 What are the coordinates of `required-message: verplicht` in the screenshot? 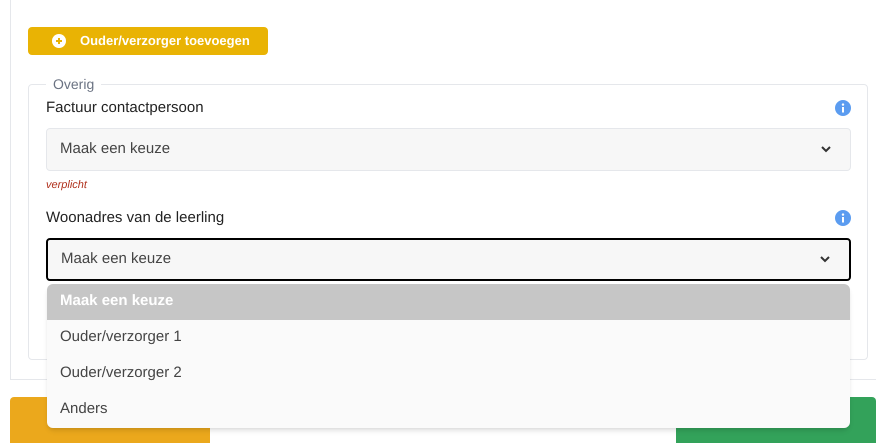 It's located at (67, 185).